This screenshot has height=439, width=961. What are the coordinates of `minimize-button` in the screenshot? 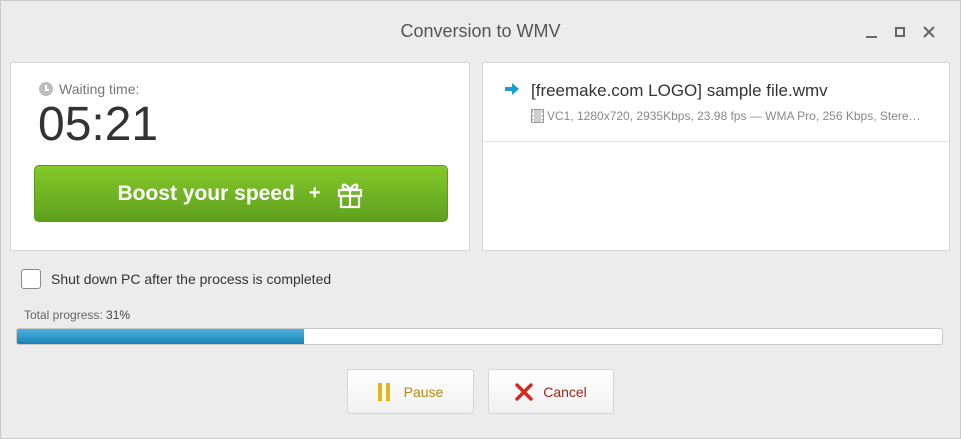 It's located at (871, 32).